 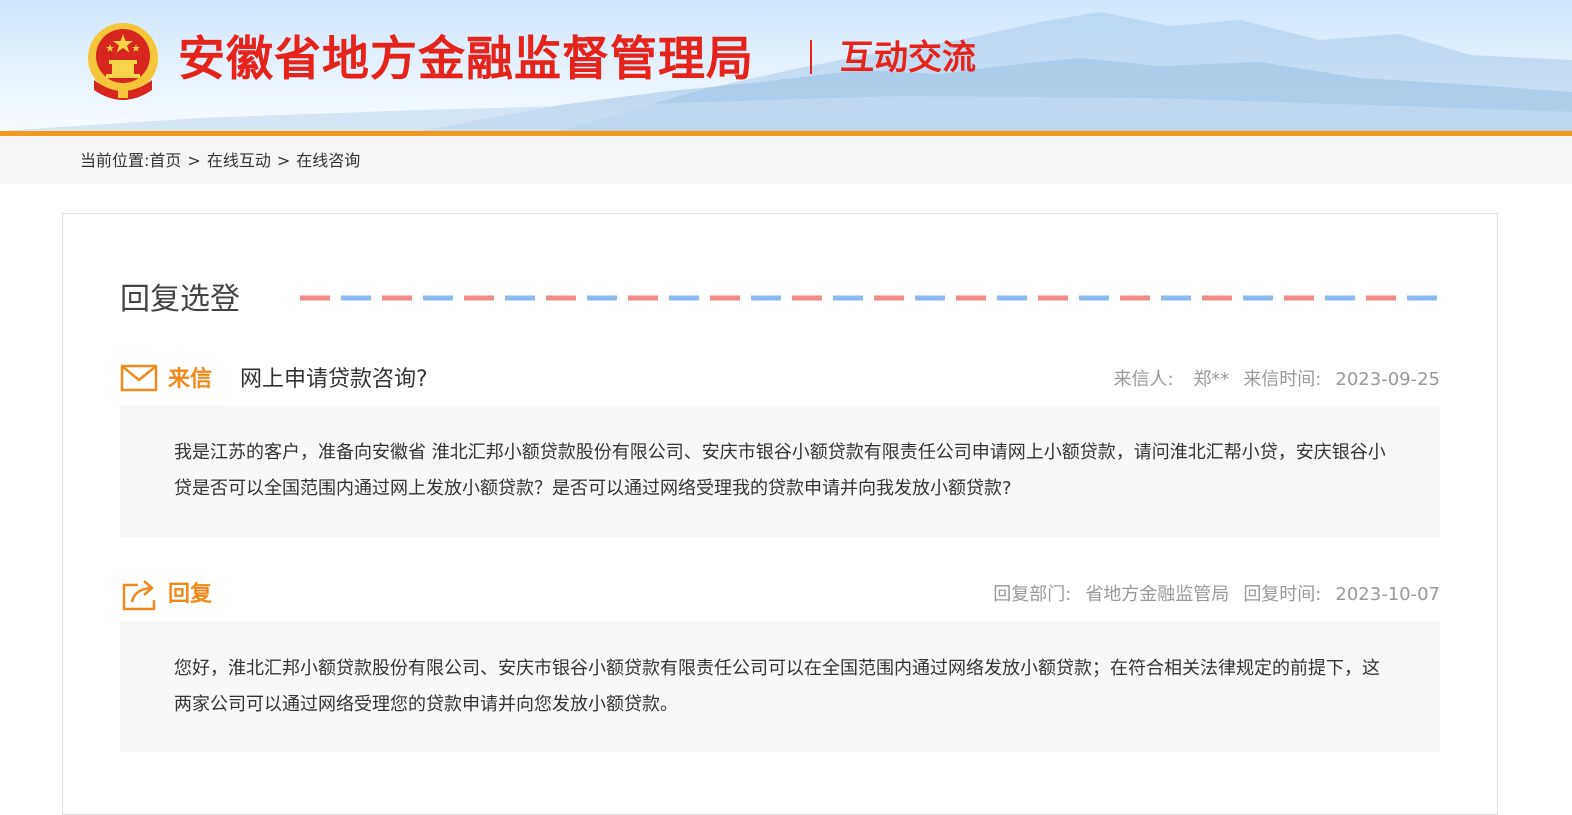 I want to click on reply-meta: 回复部门: 省地方金融监管局 回复时间: 2023-10-07, so click(x=1216, y=595).